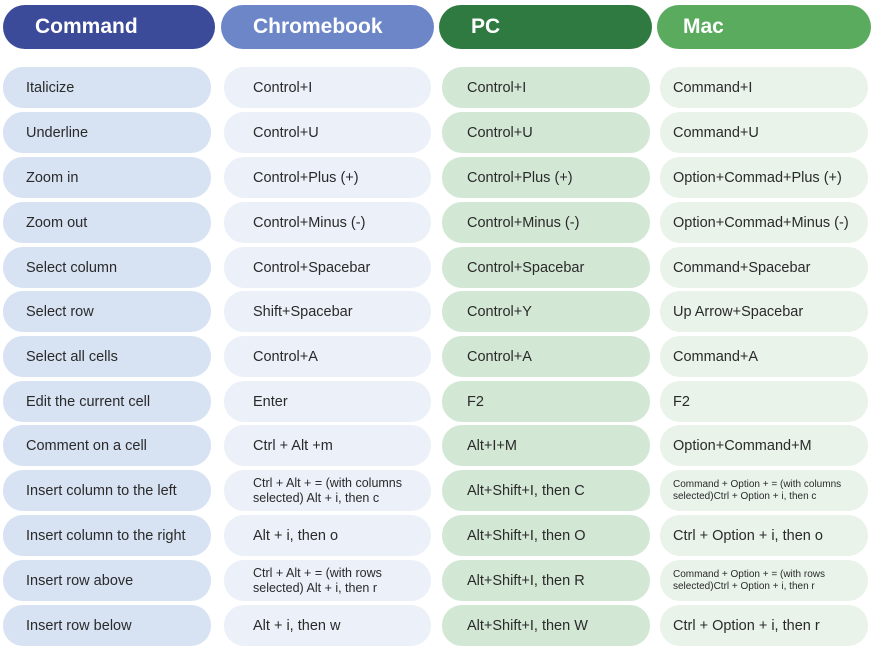  I want to click on chromebook-cell: Ctrl + Alt +m, so click(327, 445).